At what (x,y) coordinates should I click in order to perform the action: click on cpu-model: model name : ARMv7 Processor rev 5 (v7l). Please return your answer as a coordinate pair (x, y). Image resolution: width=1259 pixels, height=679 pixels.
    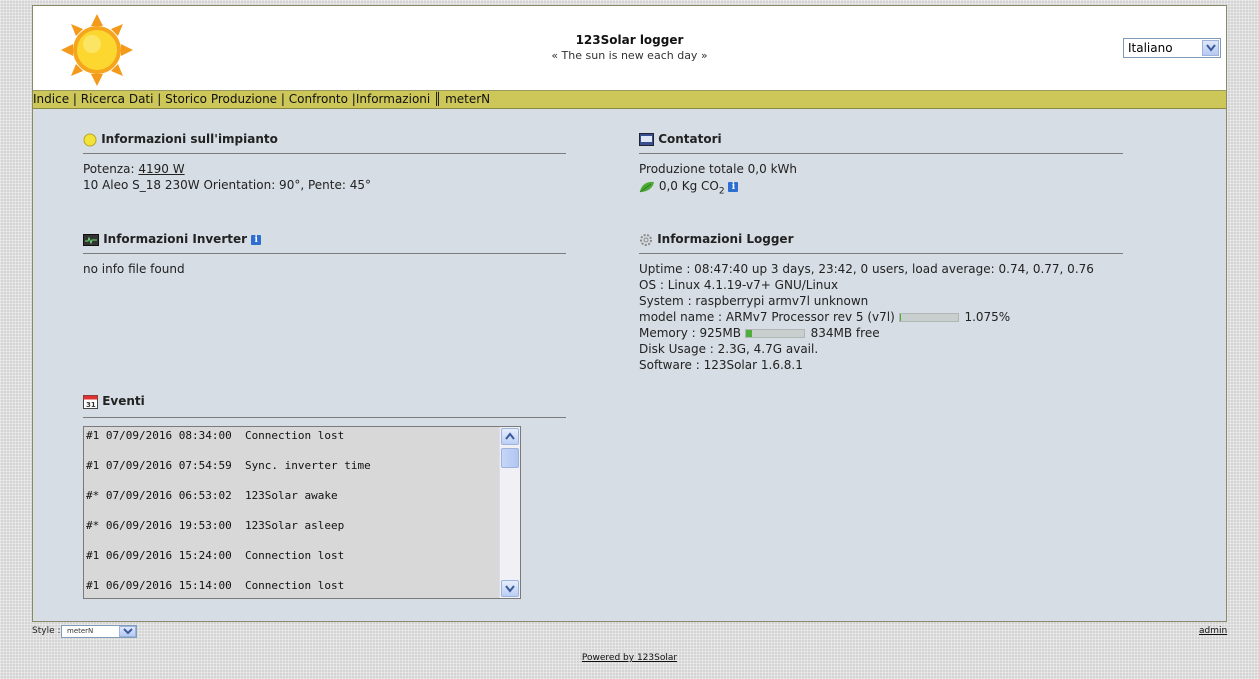
    Looking at the image, I should click on (767, 317).